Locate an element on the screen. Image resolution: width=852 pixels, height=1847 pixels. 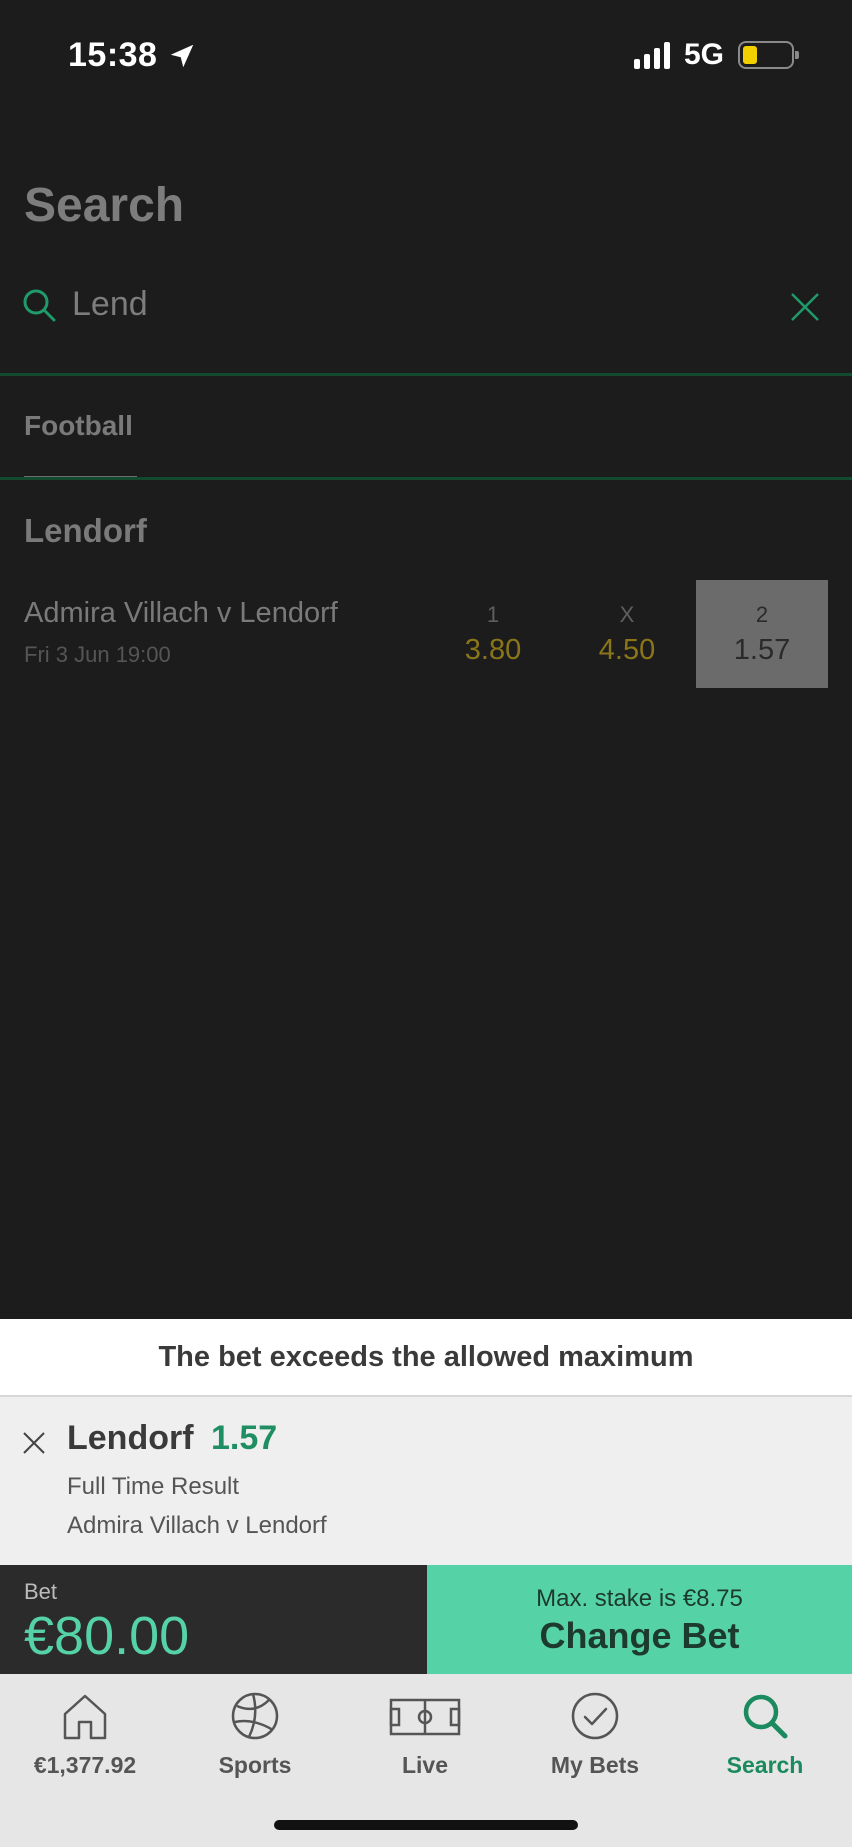
odds-button-away: 2 1.57 is located at coordinates (762, 634).